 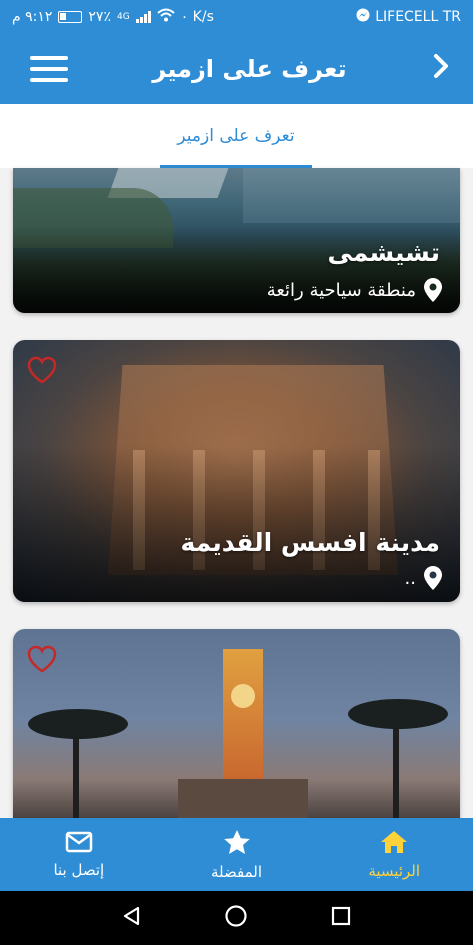 I want to click on status-bar: ٩:١٢ م ٢٧٪ 4G ٠ K/s LIFECELL TR, so click(x=236, y=17).